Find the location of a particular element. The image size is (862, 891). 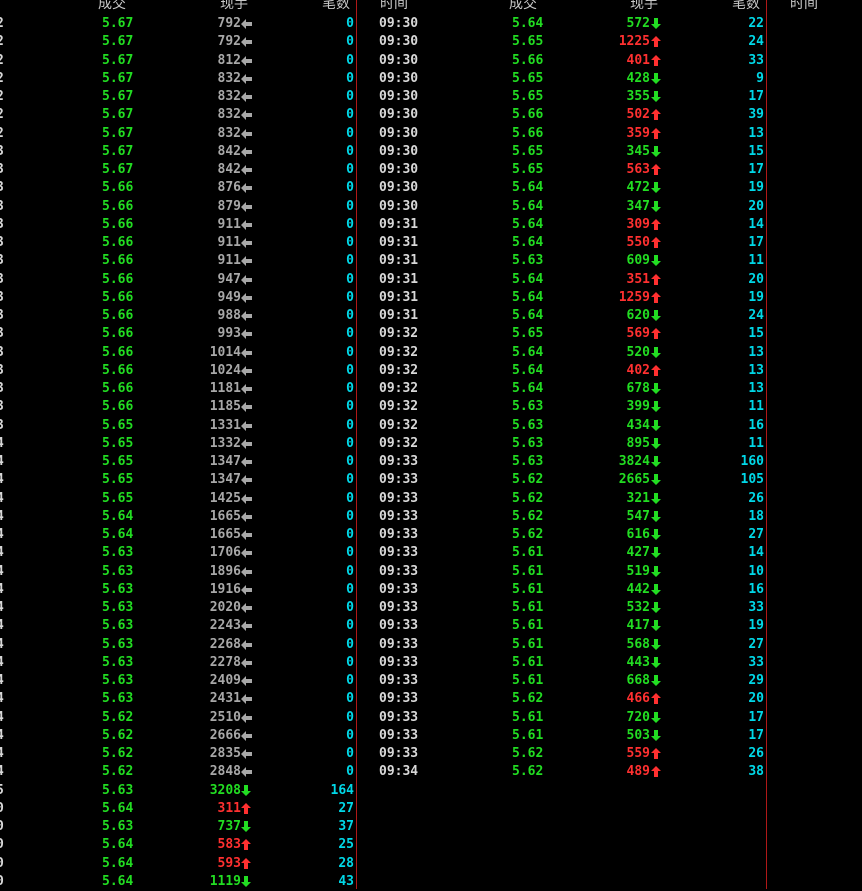

tick-volume: 678 is located at coordinates (638, 388).